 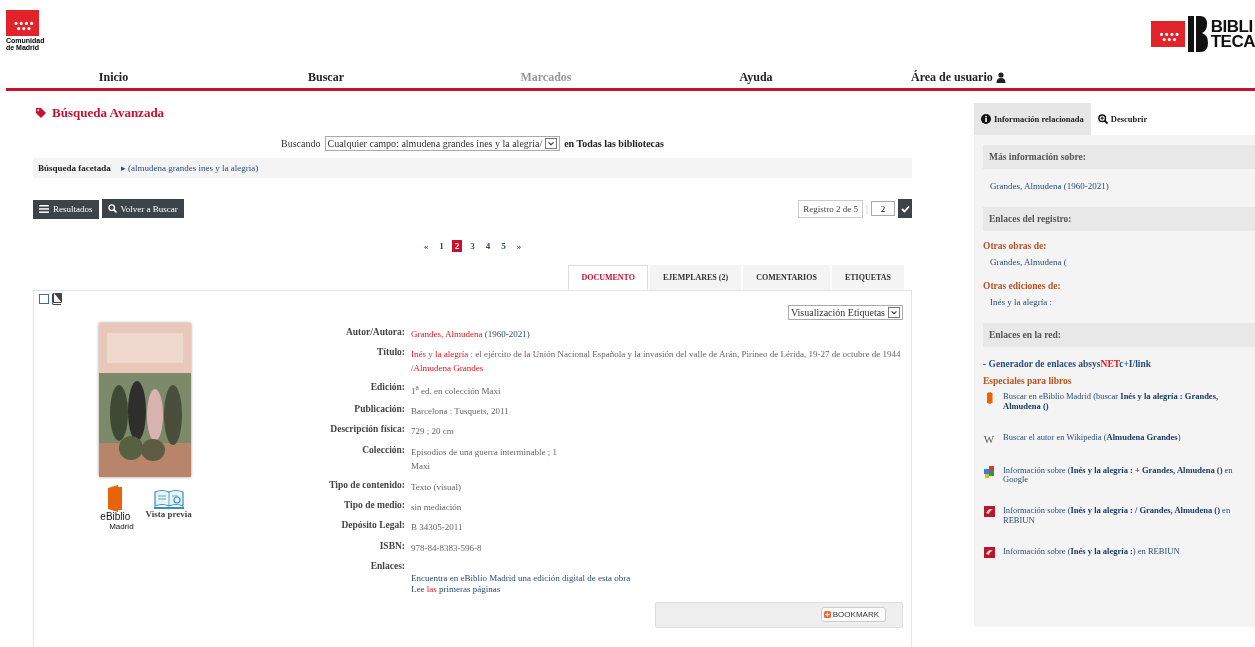 What do you see at coordinates (426, 245) in the screenshot?
I see `page-link: «` at bounding box center [426, 245].